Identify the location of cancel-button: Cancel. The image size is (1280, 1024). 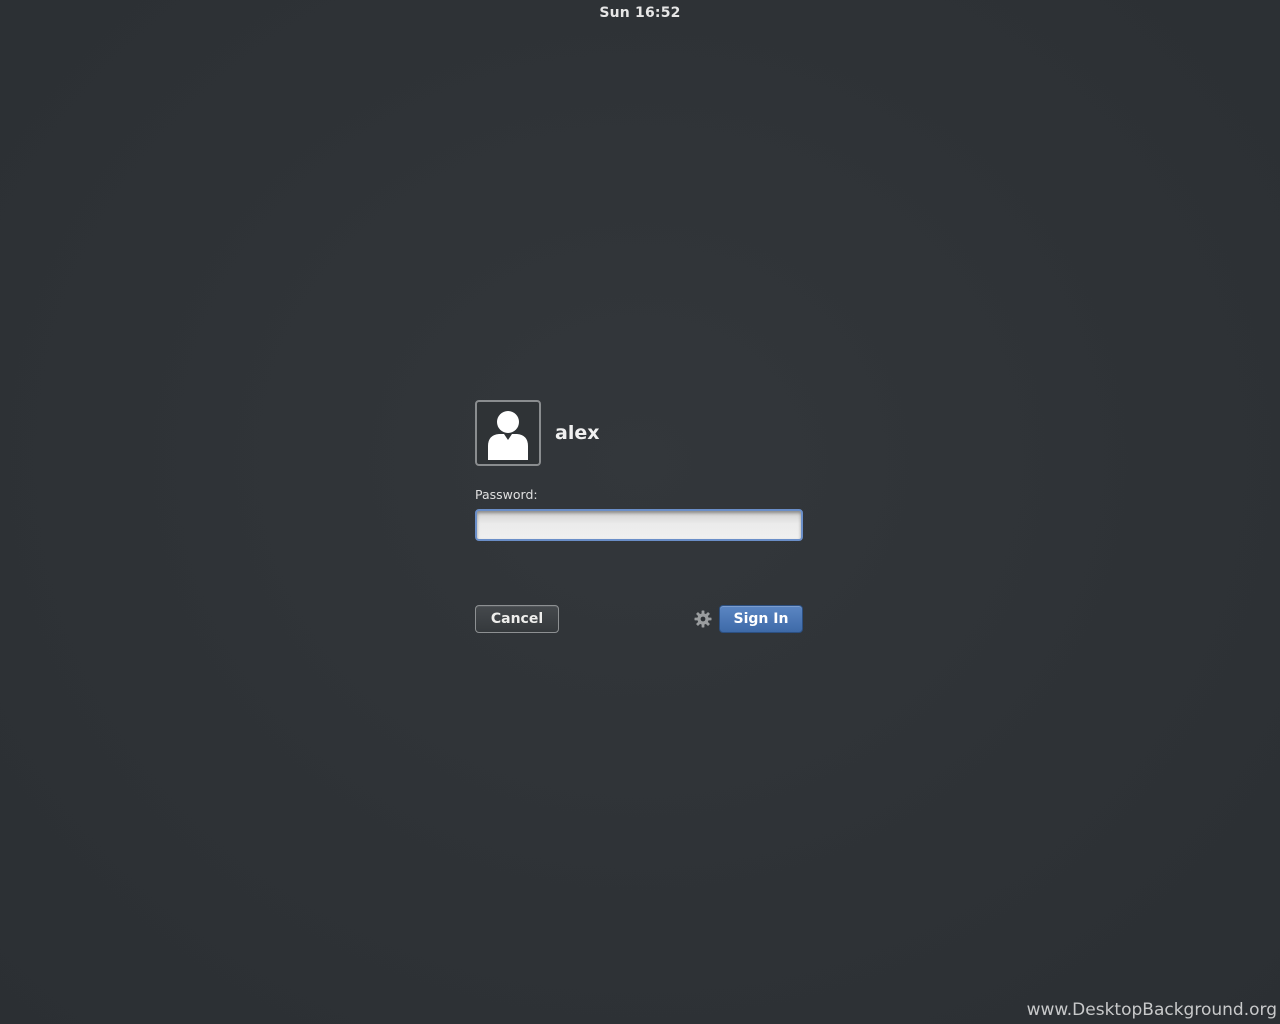
(517, 619).